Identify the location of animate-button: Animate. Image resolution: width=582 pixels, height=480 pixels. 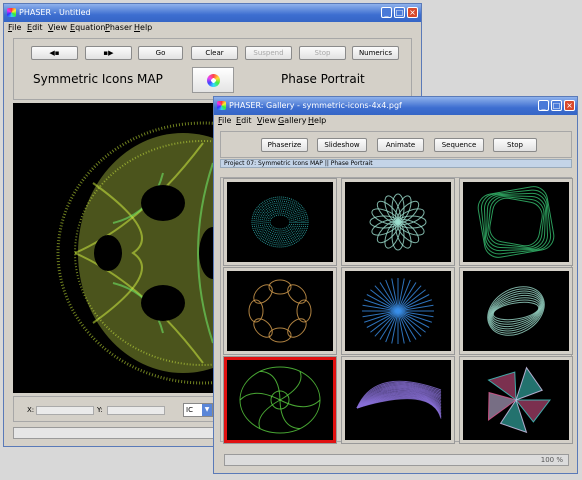
(400, 145).